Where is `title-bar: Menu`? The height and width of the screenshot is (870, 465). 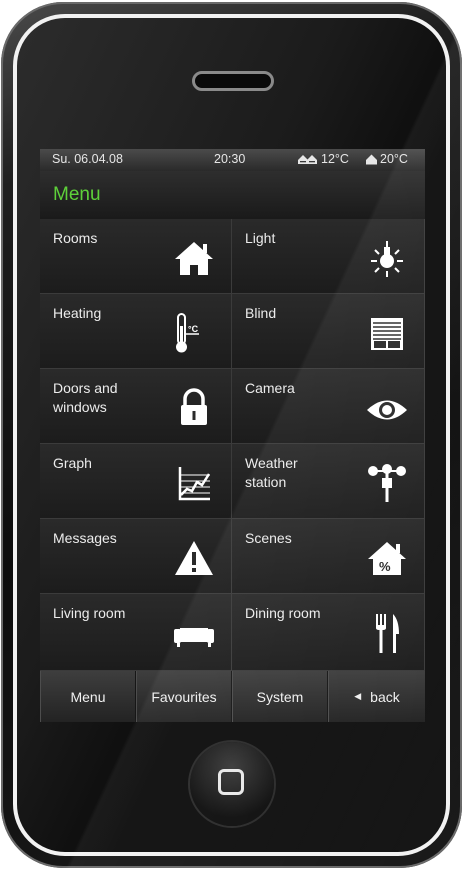 title-bar: Menu is located at coordinates (232, 195).